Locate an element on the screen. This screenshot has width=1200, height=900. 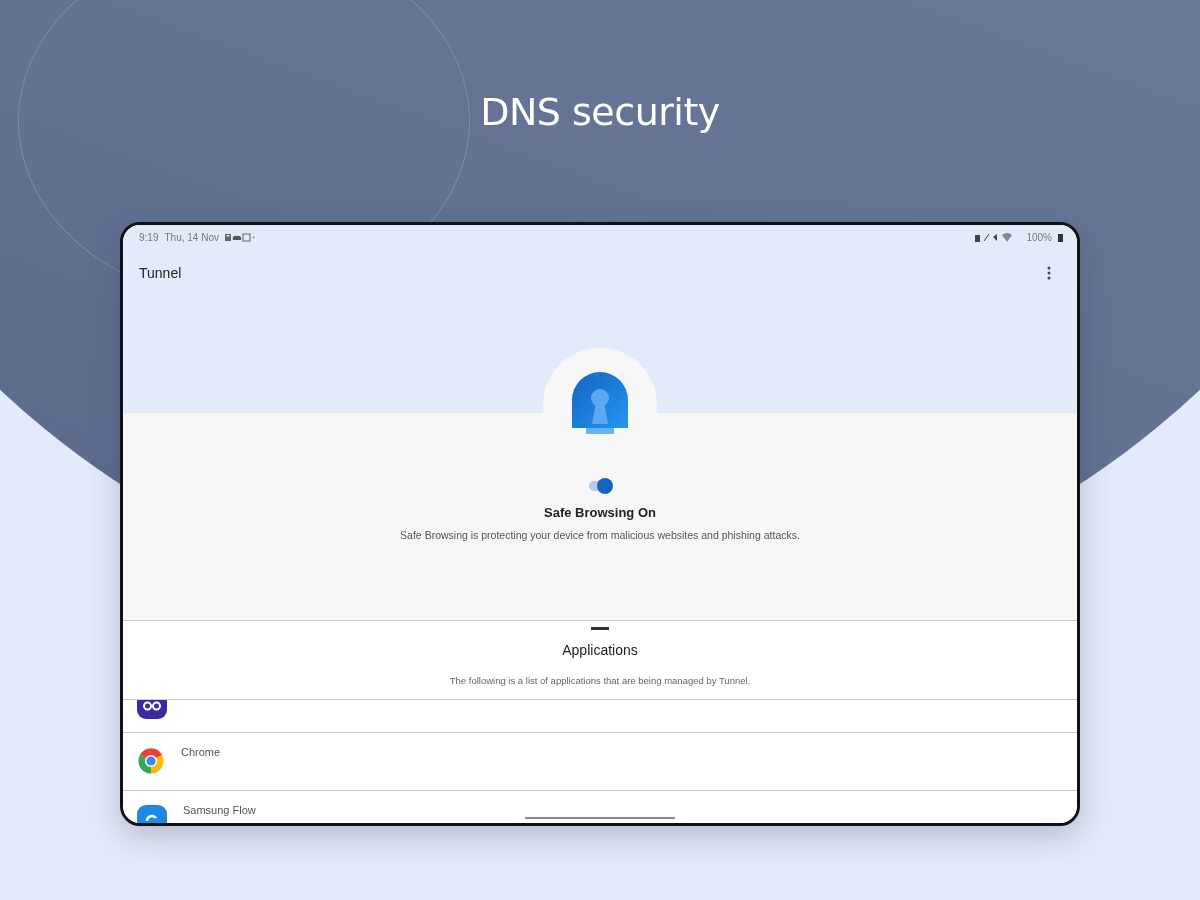
home-indicator is located at coordinates (600, 818).